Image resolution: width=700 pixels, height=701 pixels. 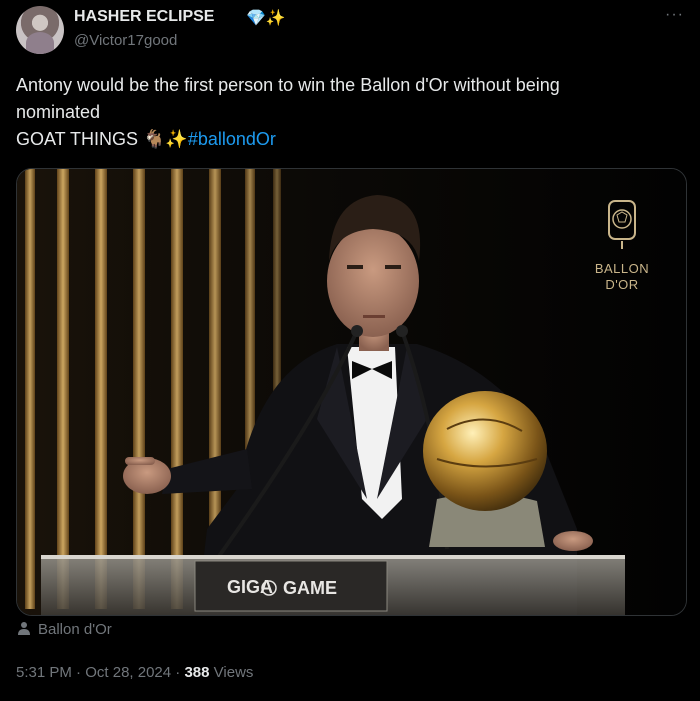 I want to click on tweet-text-line-2: nominated, so click(x=58, y=112).